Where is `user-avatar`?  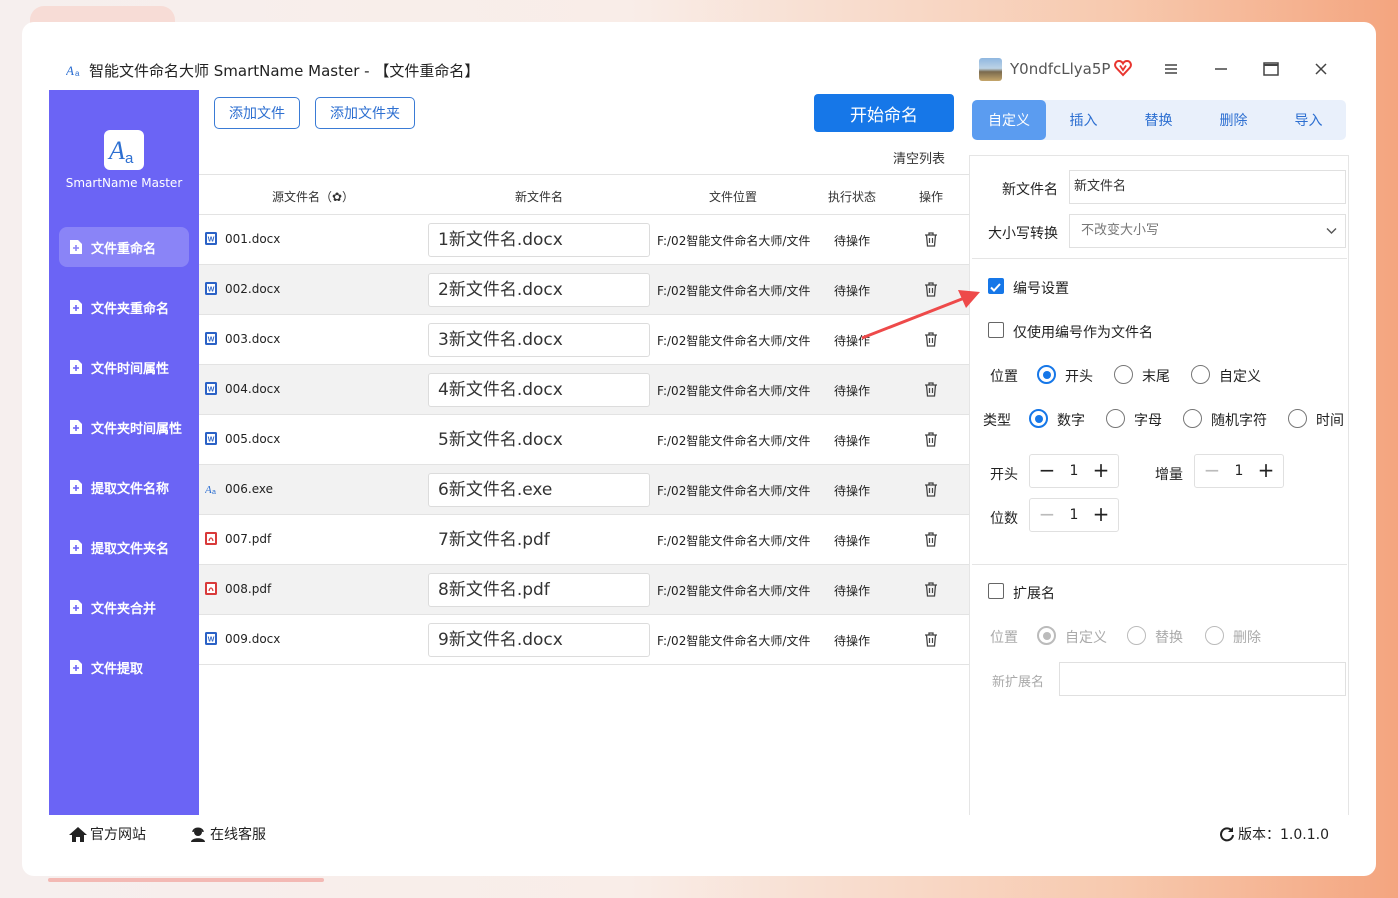
user-avatar is located at coordinates (990, 69).